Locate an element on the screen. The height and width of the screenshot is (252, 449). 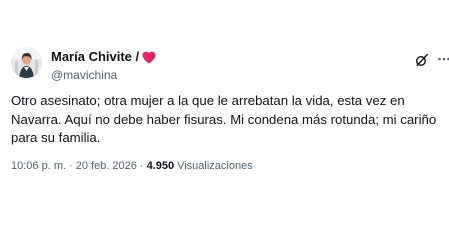
tweet-date: 20 feb. 2026 is located at coordinates (106, 166).